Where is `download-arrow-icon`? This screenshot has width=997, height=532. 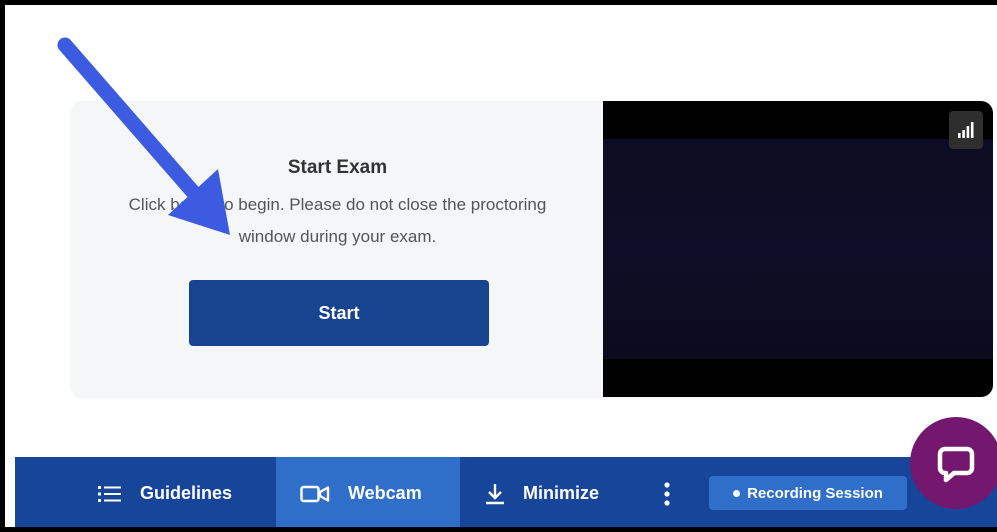
download-arrow-icon is located at coordinates (495, 494).